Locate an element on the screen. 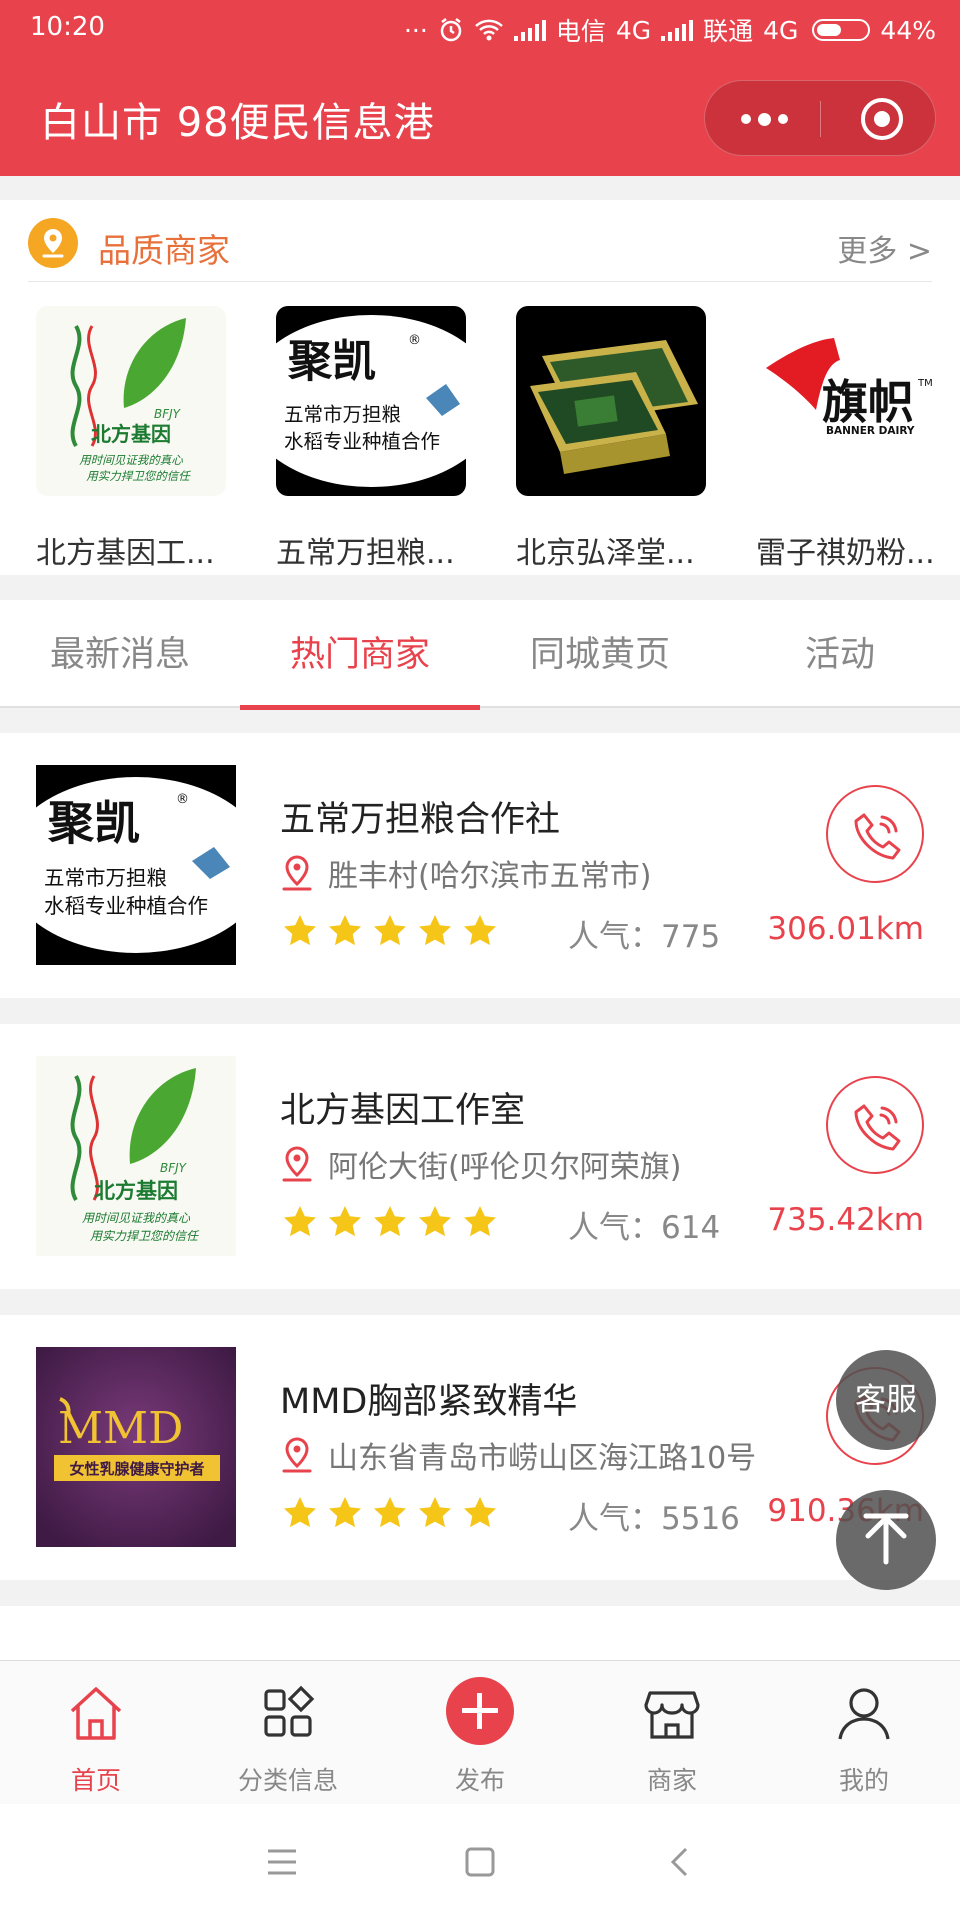 This screenshot has height=1920, width=960. svg-text: 旗帜 is located at coordinates (868, 402).